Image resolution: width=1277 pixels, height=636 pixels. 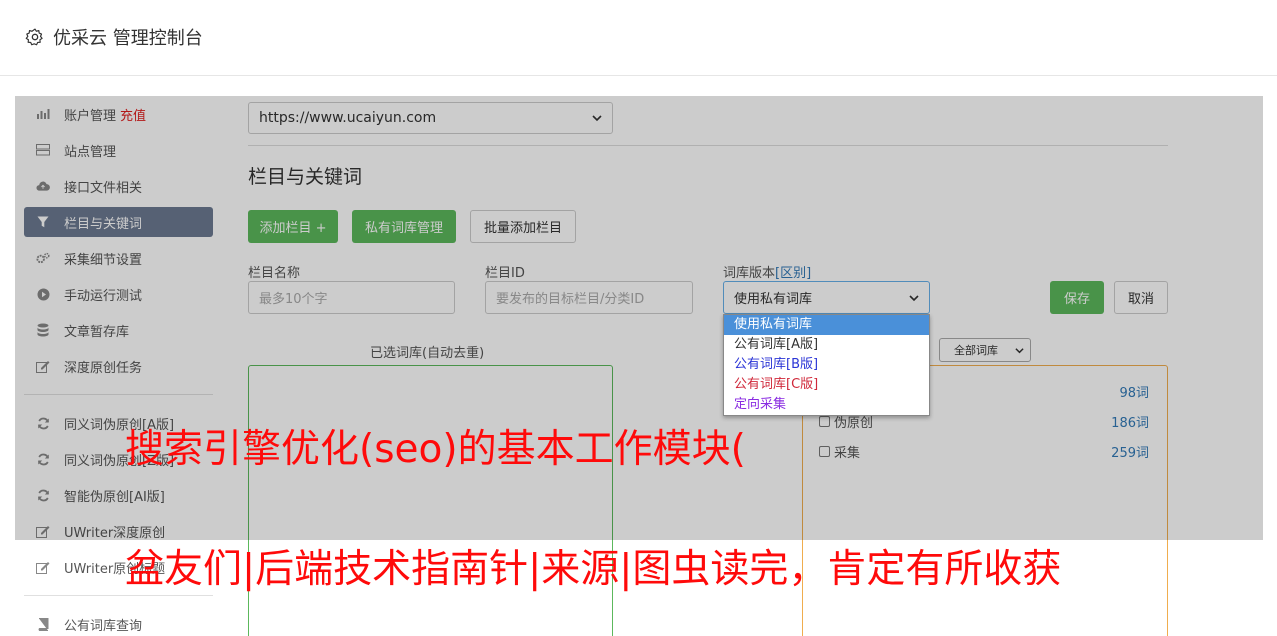 What do you see at coordinates (826, 405) in the screenshot?
I see `dropdown-option: 定向采集` at bounding box center [826, 405].